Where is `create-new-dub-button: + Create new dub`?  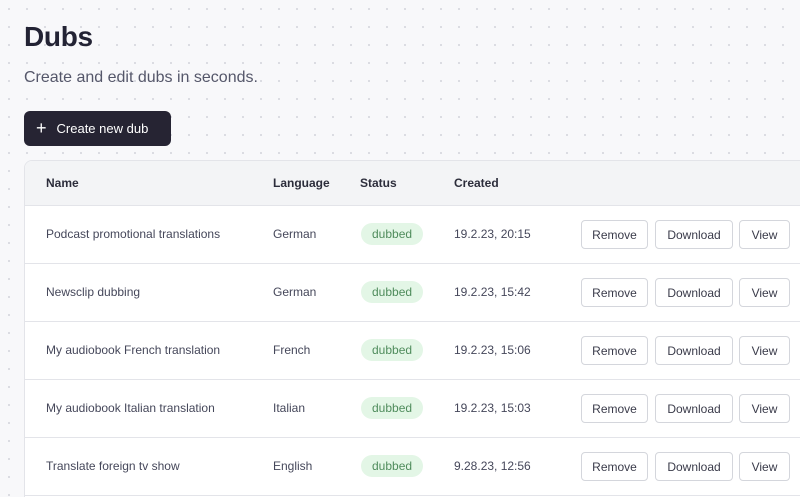
create-new-dub-button: + Create new dub is located at coordinates (97, 128).